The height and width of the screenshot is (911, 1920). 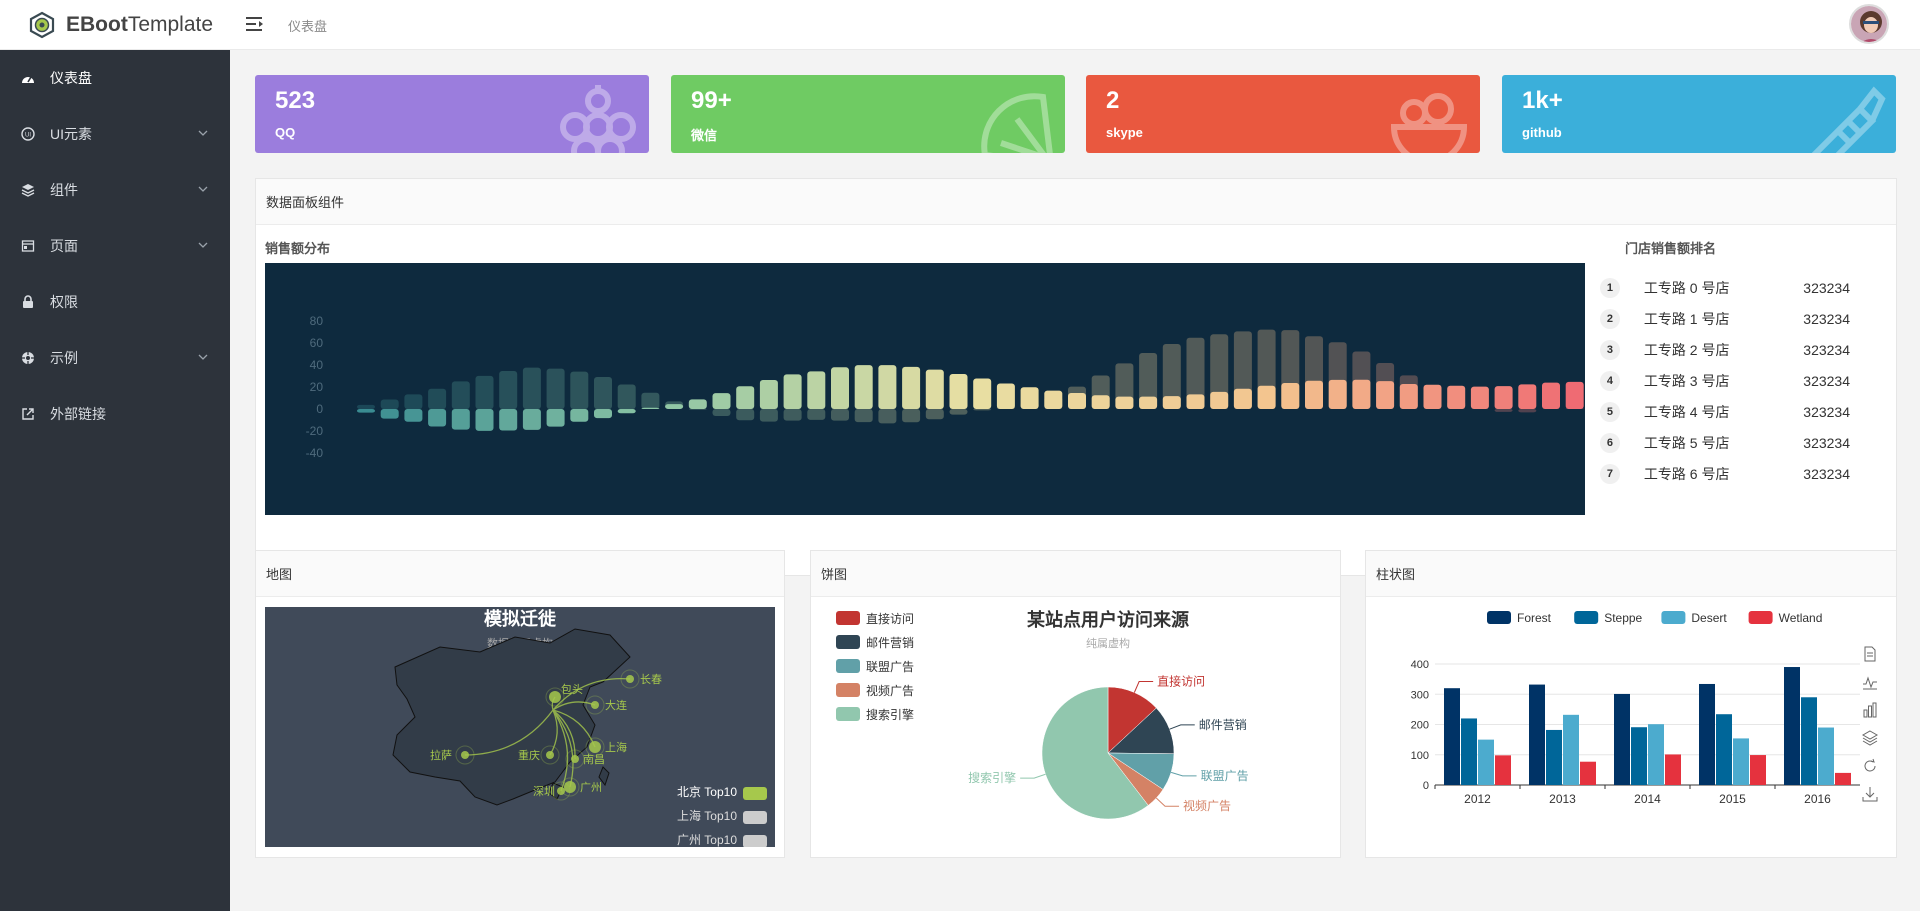 I want to click on data-view-icon, so click(x=1870, y=654).